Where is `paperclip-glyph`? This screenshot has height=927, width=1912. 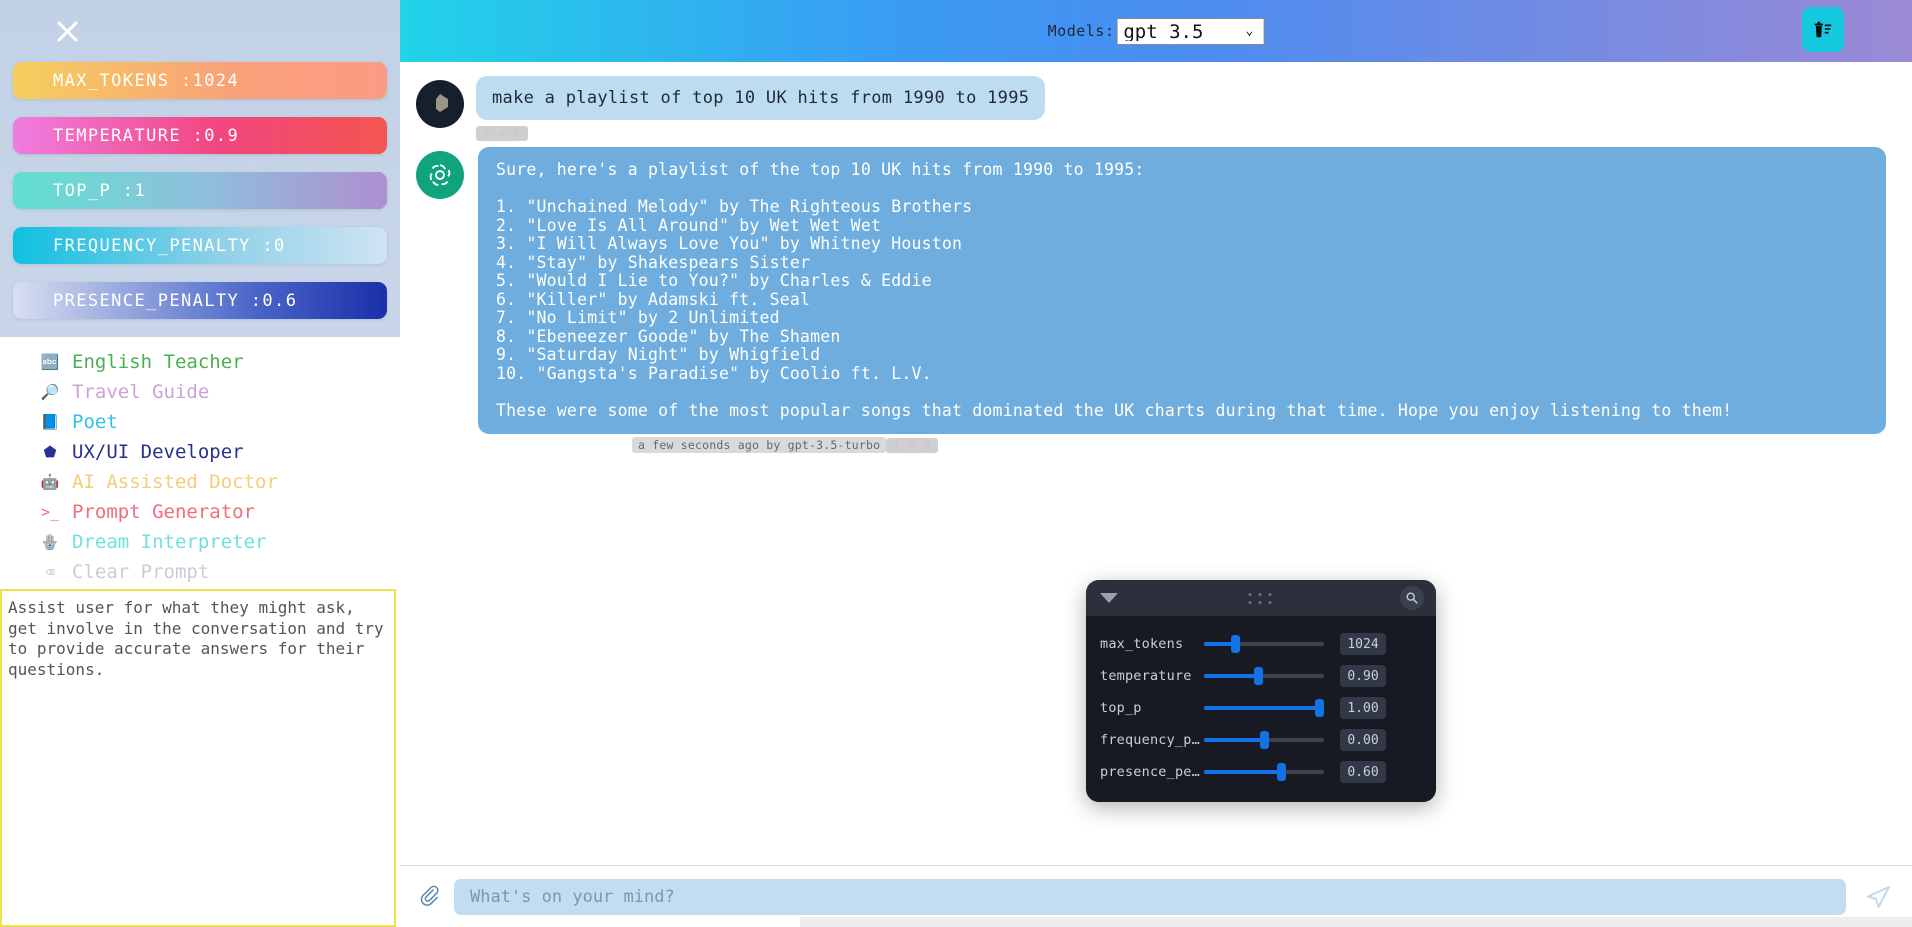
paperclip-glyph is located at coordinates (429, 895).